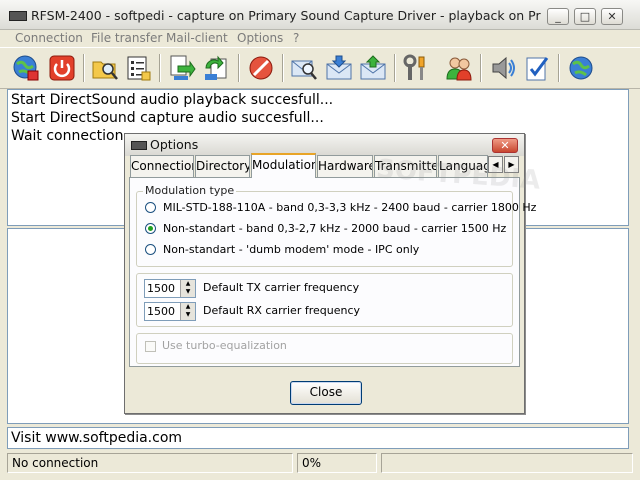 This screenshot has width=640, height=480. What do you see at coordinates (224, 345) in the screenshot?
I see `turbo-equalization-label: Use turbo-equalization` at bounding box center [224, 345].